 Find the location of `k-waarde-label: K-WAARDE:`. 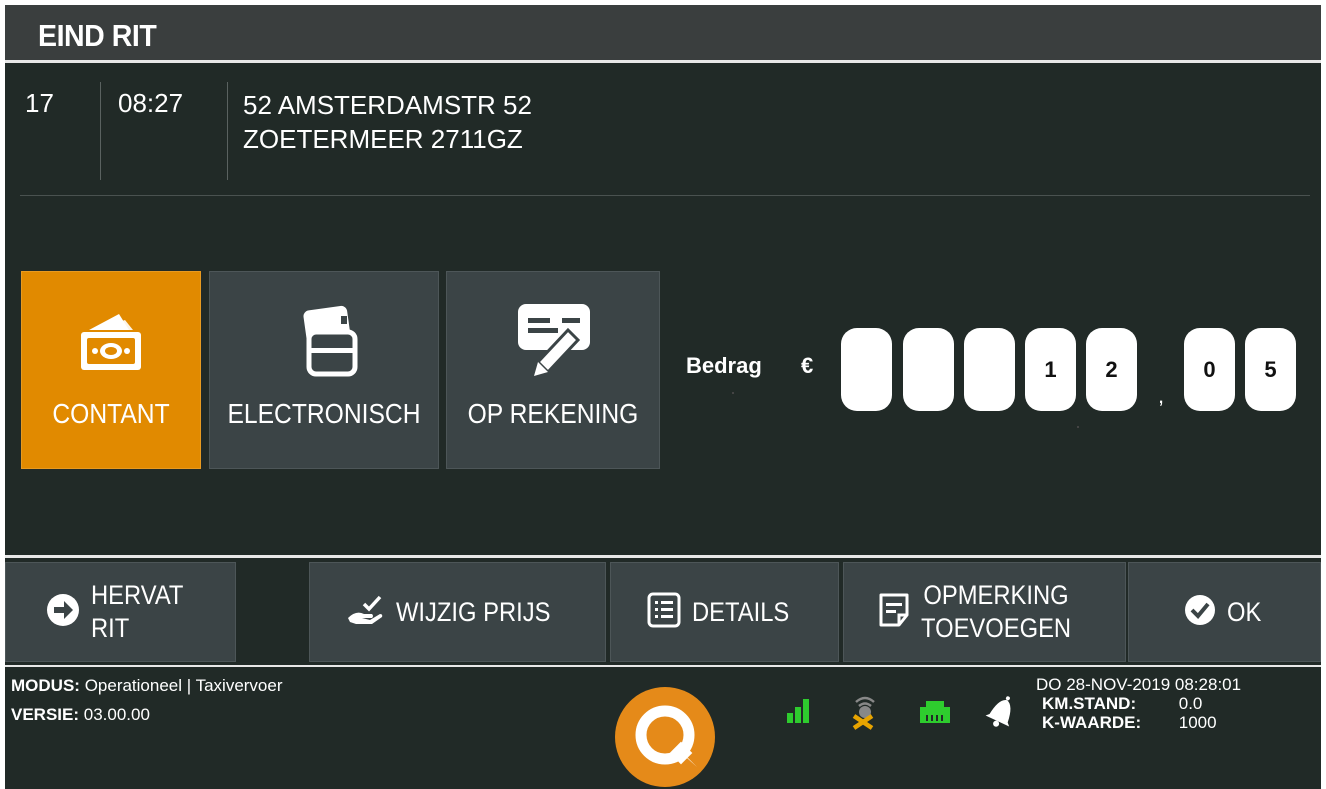

k-waarde-label: K-WAARDE: is located at coordinates (1092, 722).